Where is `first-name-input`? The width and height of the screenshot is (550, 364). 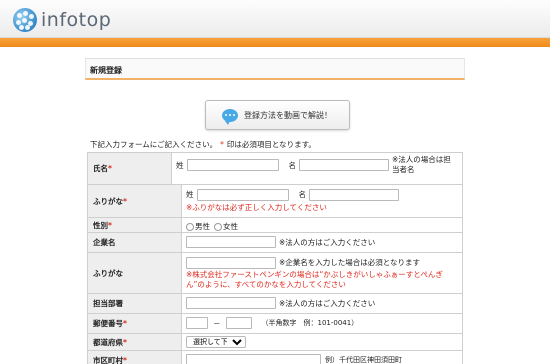 first-name-input is located at coordinates (344, 165).